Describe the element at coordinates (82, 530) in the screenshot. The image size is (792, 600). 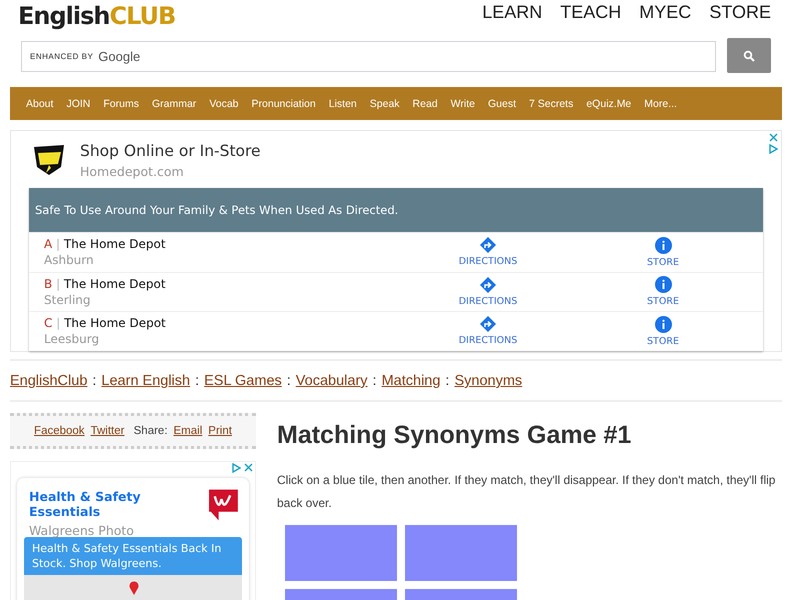
I see `ad-advertiser: Walgreens Photo` at that location.